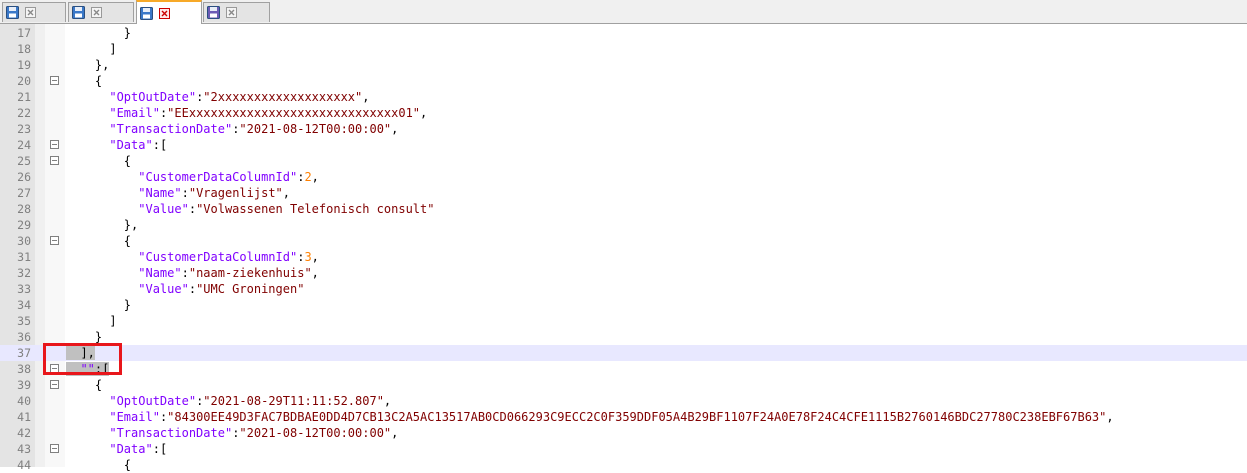 Image resolution: width=1247 pixels, height=473 pixels. I want to click on code-text: "Value":"UMC Groningen", so click(221, 289).